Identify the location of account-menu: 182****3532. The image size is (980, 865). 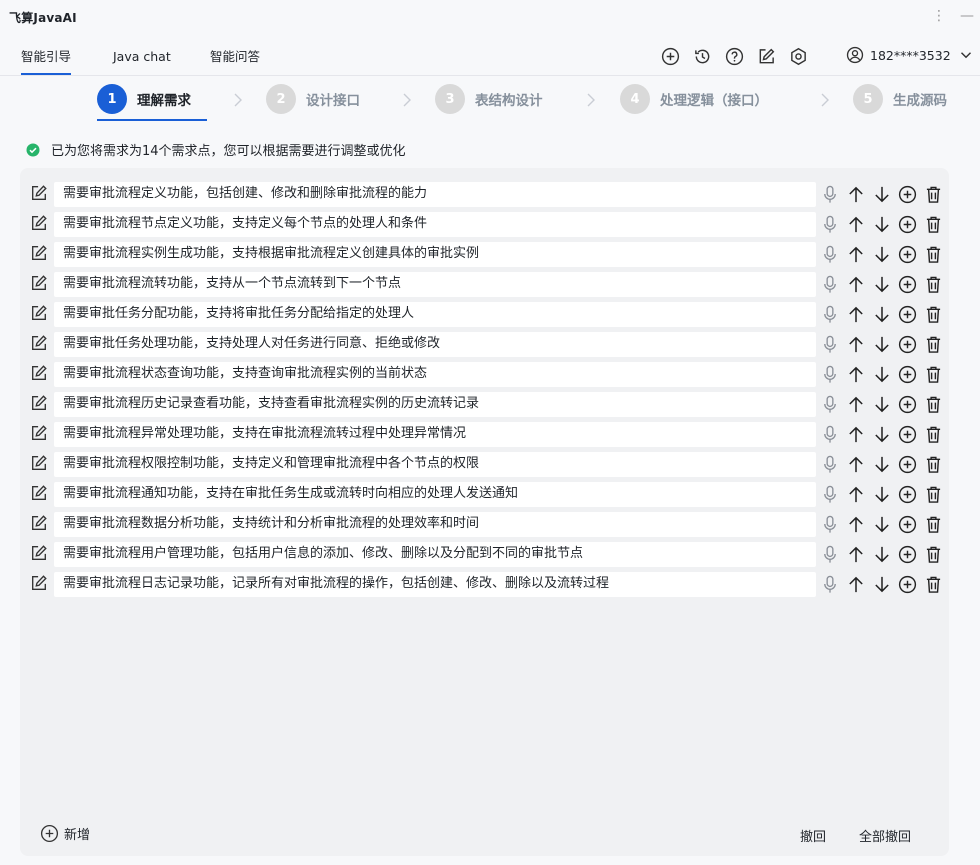
(910, 55).